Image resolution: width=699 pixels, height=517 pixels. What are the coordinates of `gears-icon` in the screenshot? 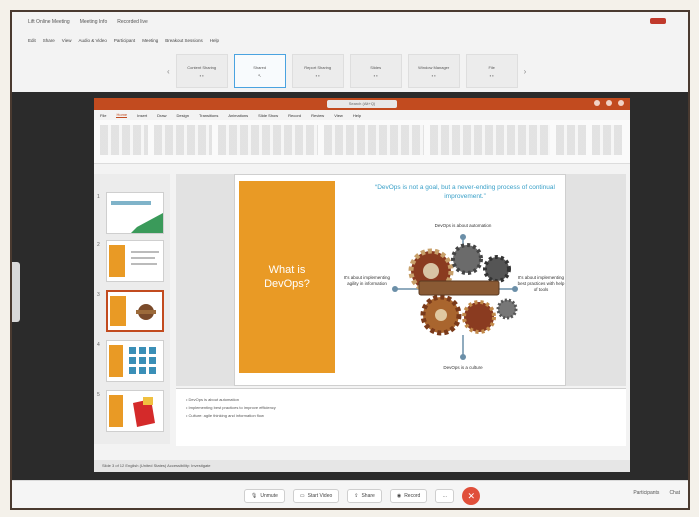 It's located at (455, 297).